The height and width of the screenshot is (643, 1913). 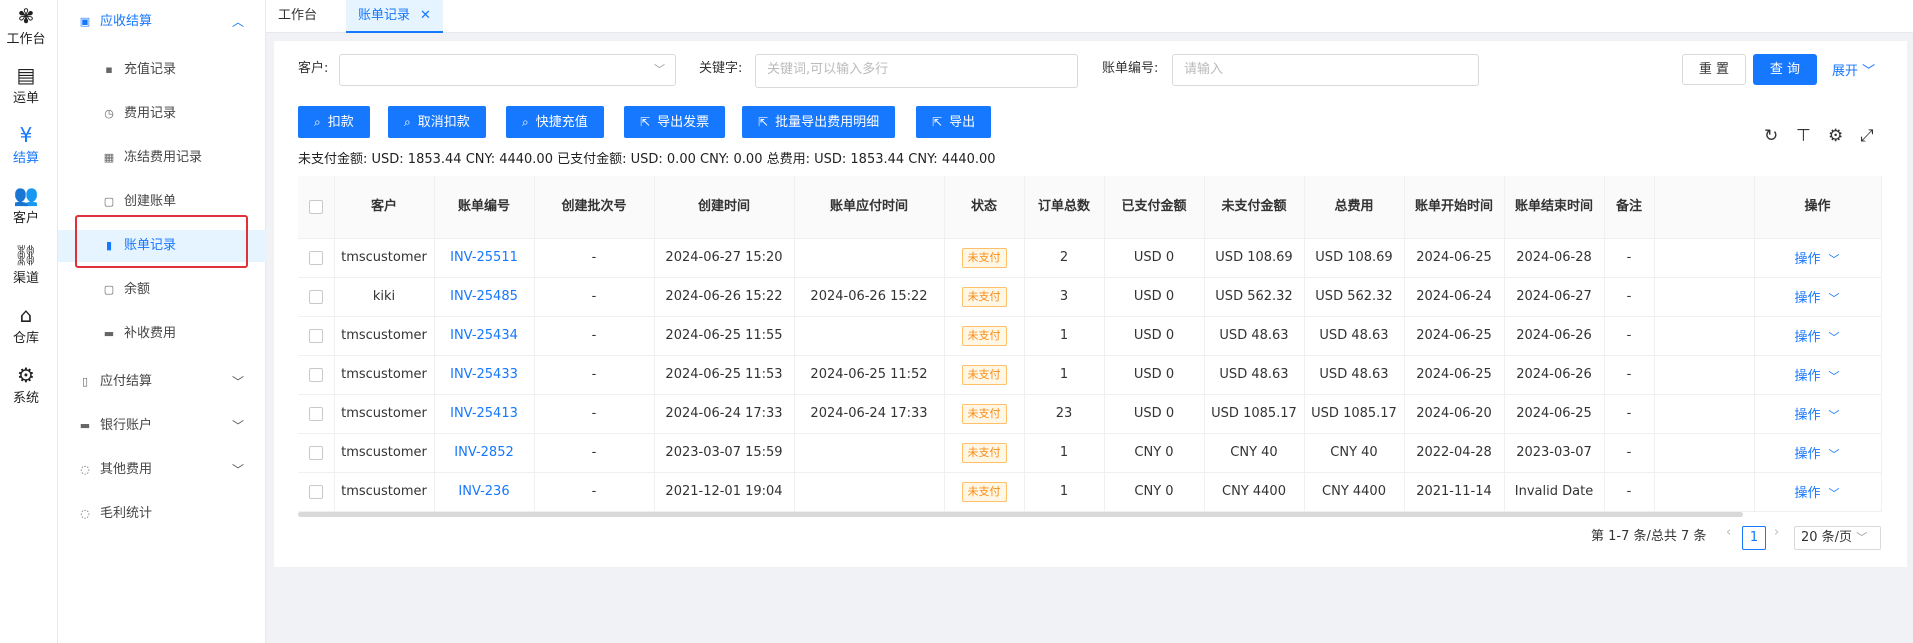 What do you see at coordinates (484, 375) in the screenshot?
I see `bill-no-link: INV-25433` at bounding box center [484, 375].